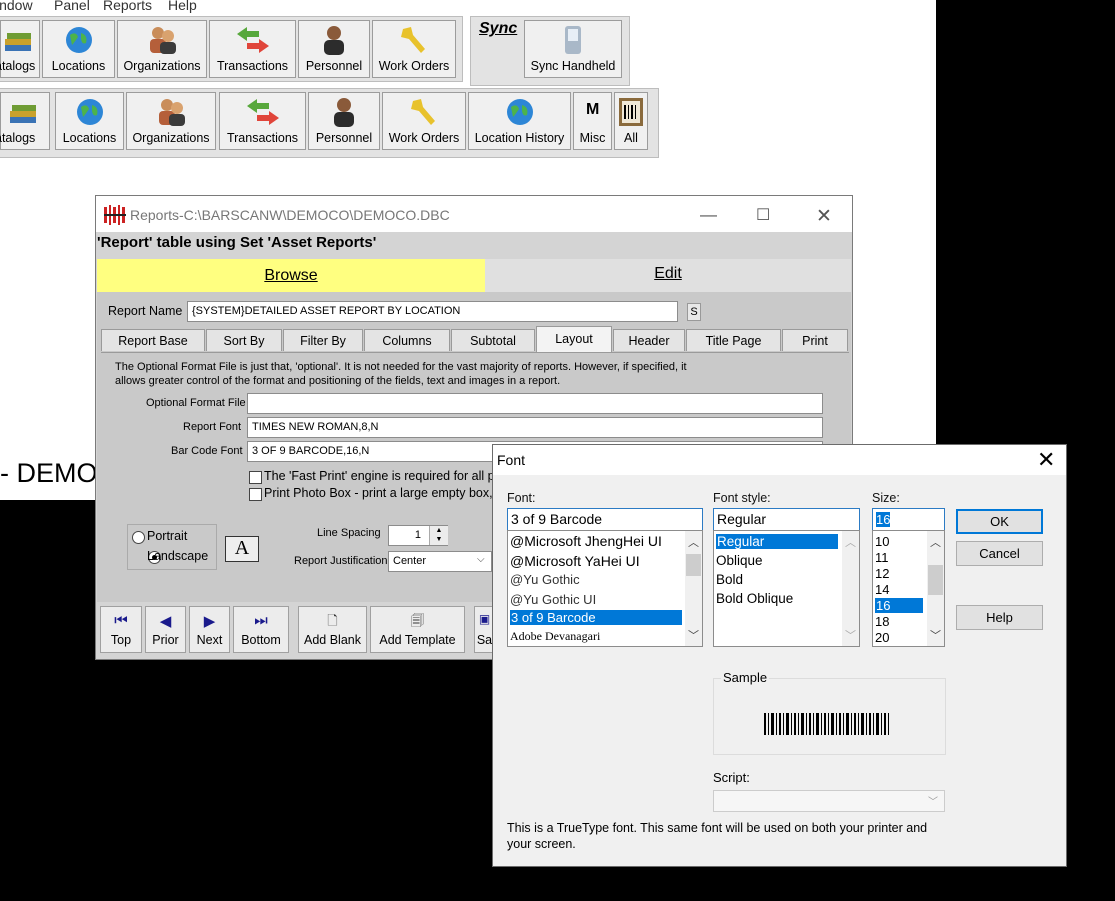  Describe the element at coordinates (777, 541) in the screenshot. I see `style-item-selected: Regular` at that location.